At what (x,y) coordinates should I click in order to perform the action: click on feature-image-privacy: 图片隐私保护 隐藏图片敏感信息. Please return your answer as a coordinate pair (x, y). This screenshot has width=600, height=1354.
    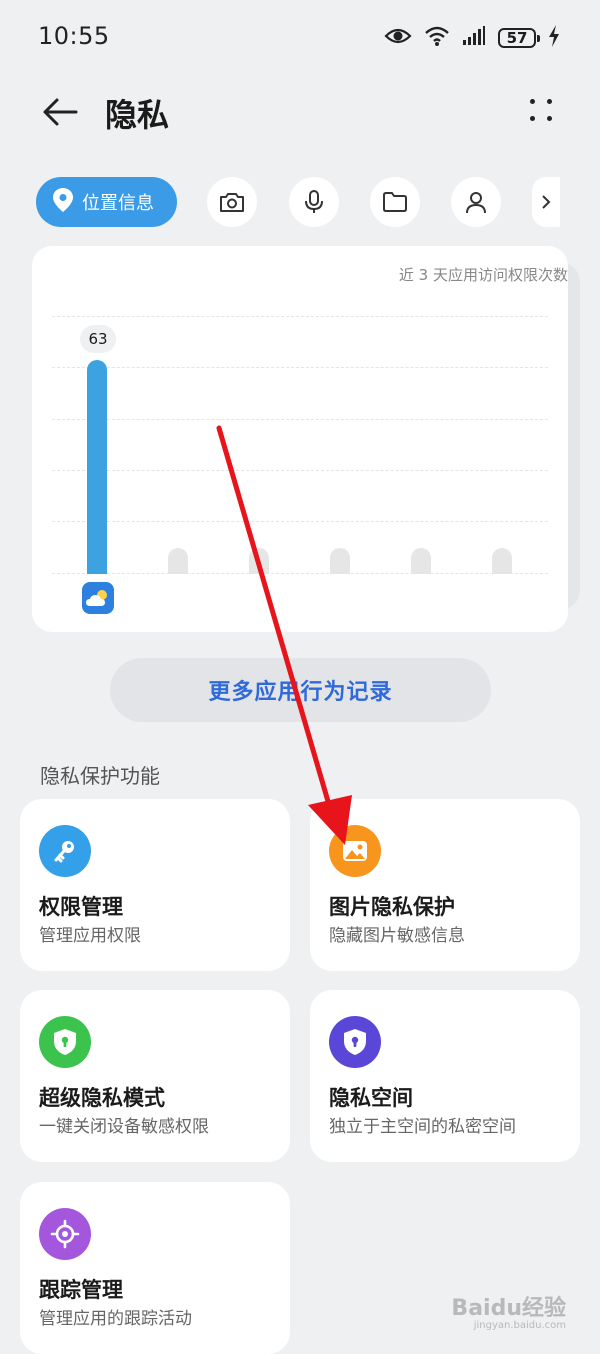
    Looking at the image, I should click on (445, 885).